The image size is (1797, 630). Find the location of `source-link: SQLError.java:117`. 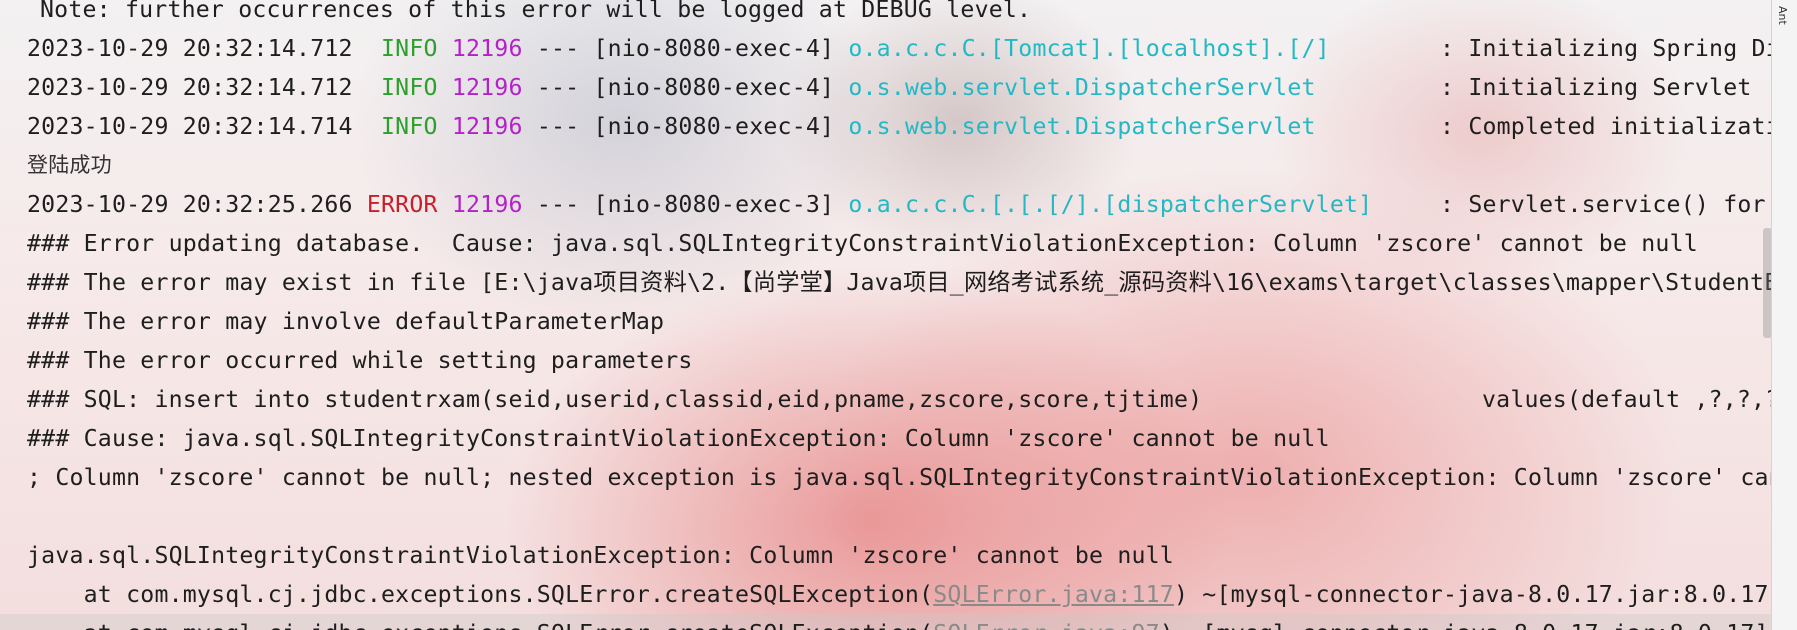

source-link: SQLError.java:117 is located at coordinates (1053, 594).